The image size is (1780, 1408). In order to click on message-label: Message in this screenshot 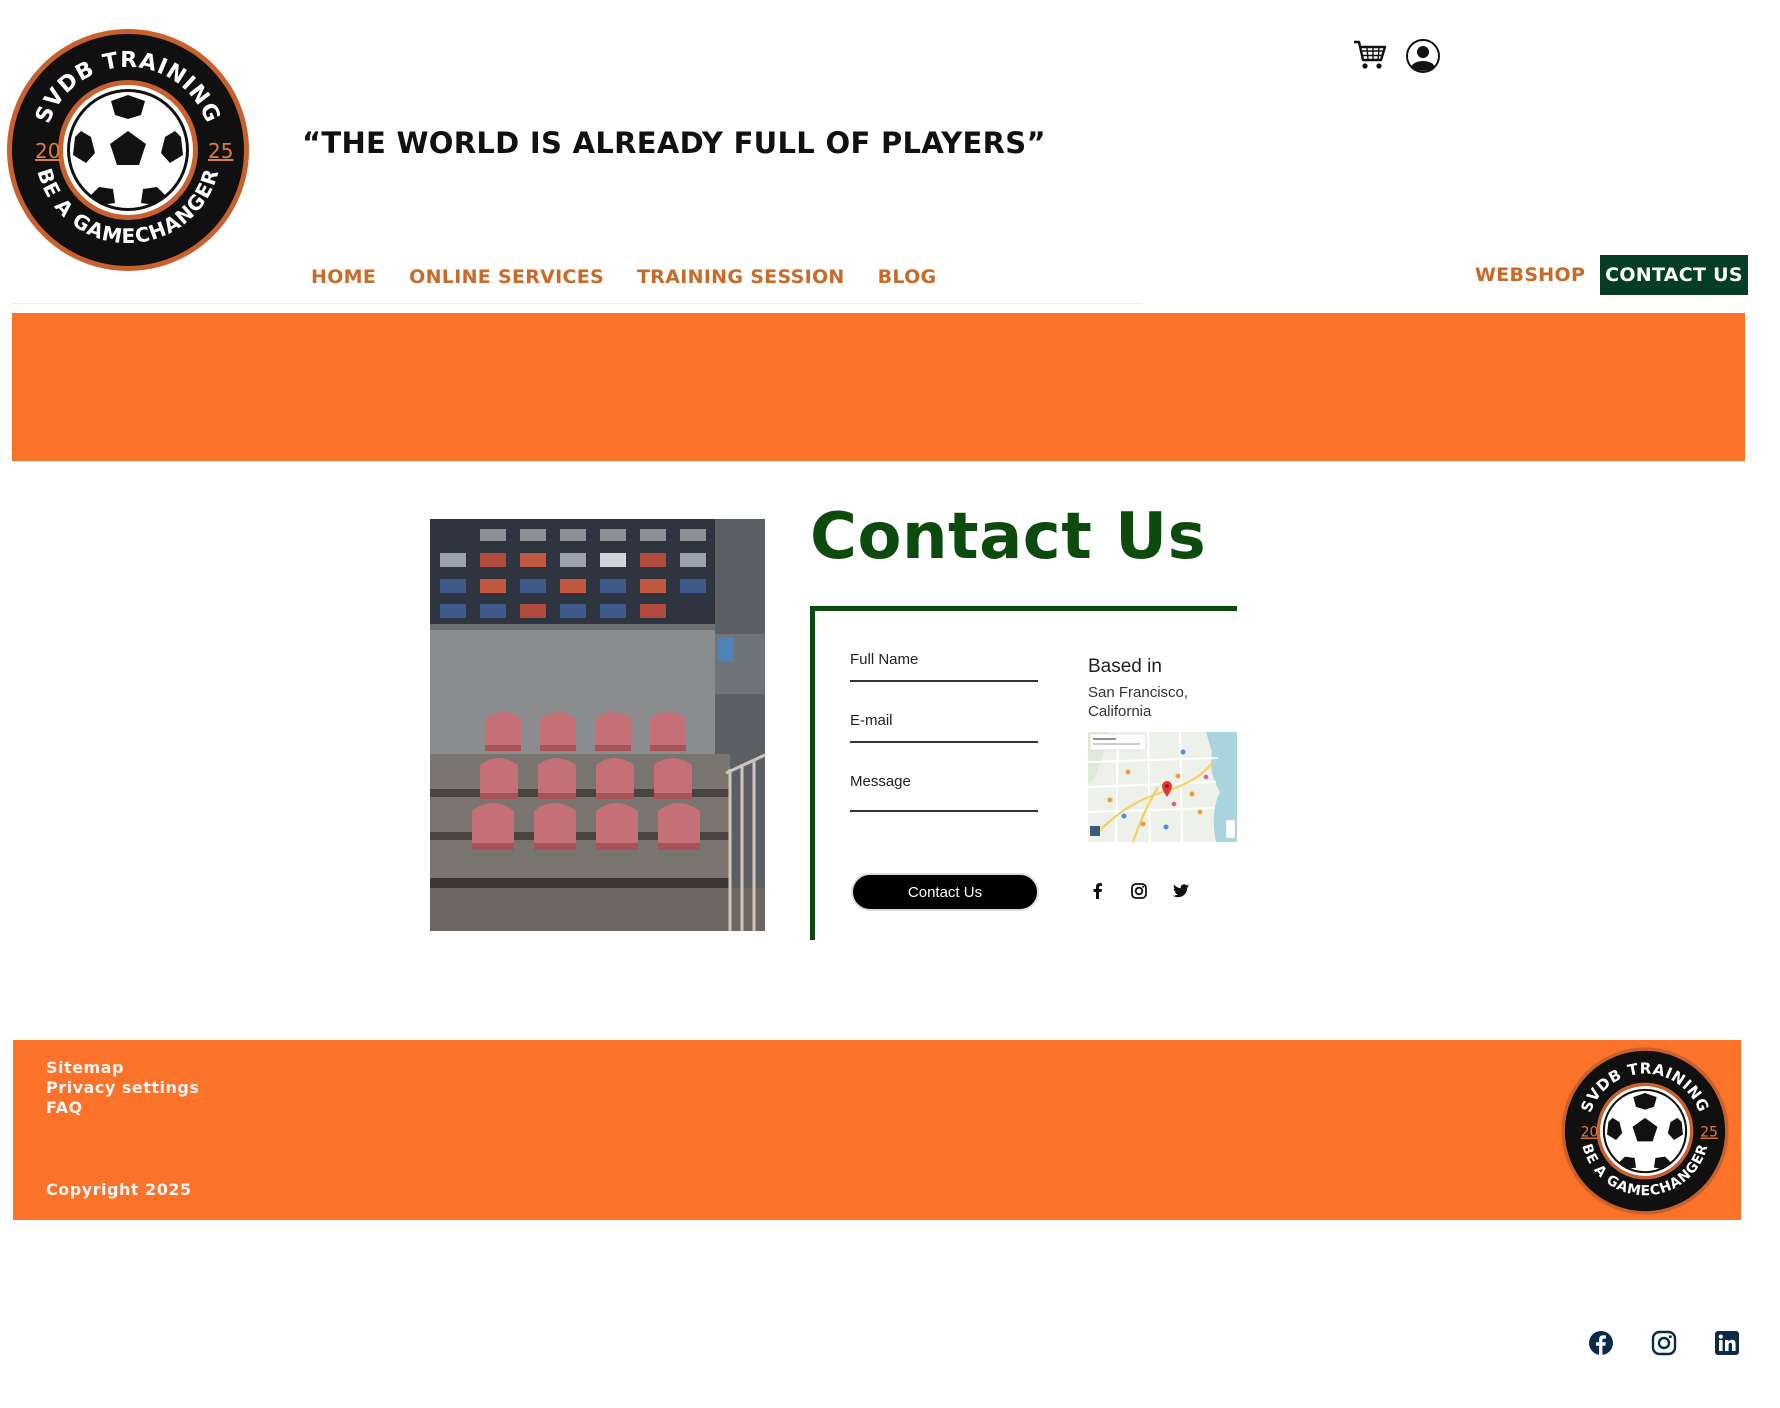, I will do `click(880, 781)`.